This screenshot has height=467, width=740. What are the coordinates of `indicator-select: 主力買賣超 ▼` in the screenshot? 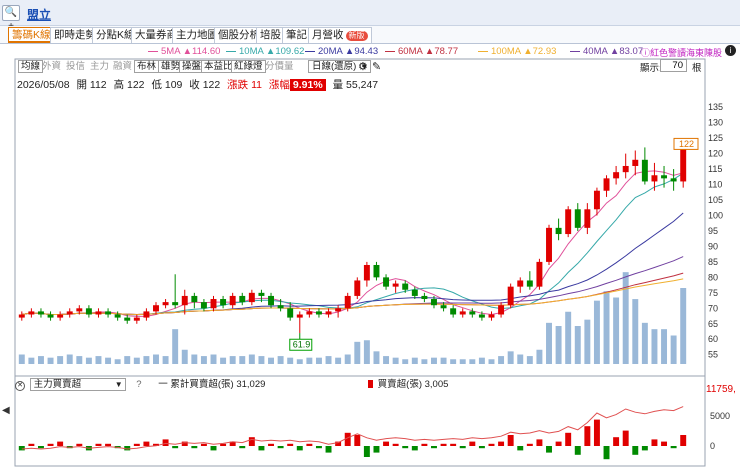 It's located at (77, 384).